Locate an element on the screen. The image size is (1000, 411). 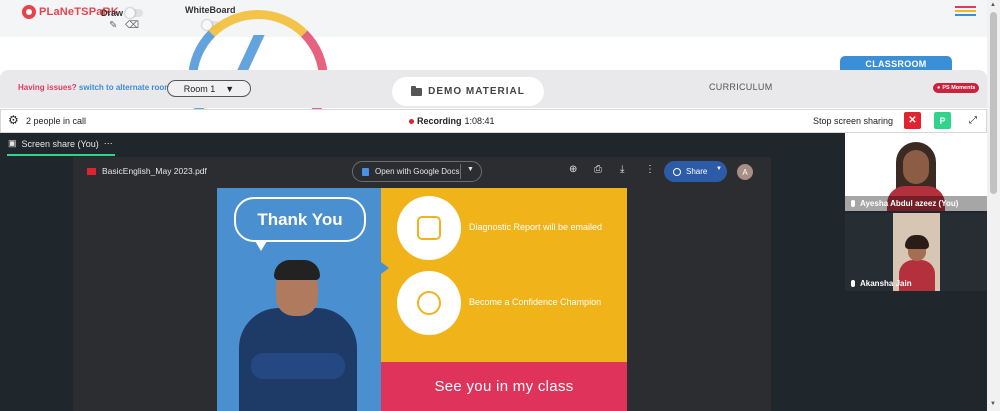
presenter-arms is located at coordinates (298, 366).